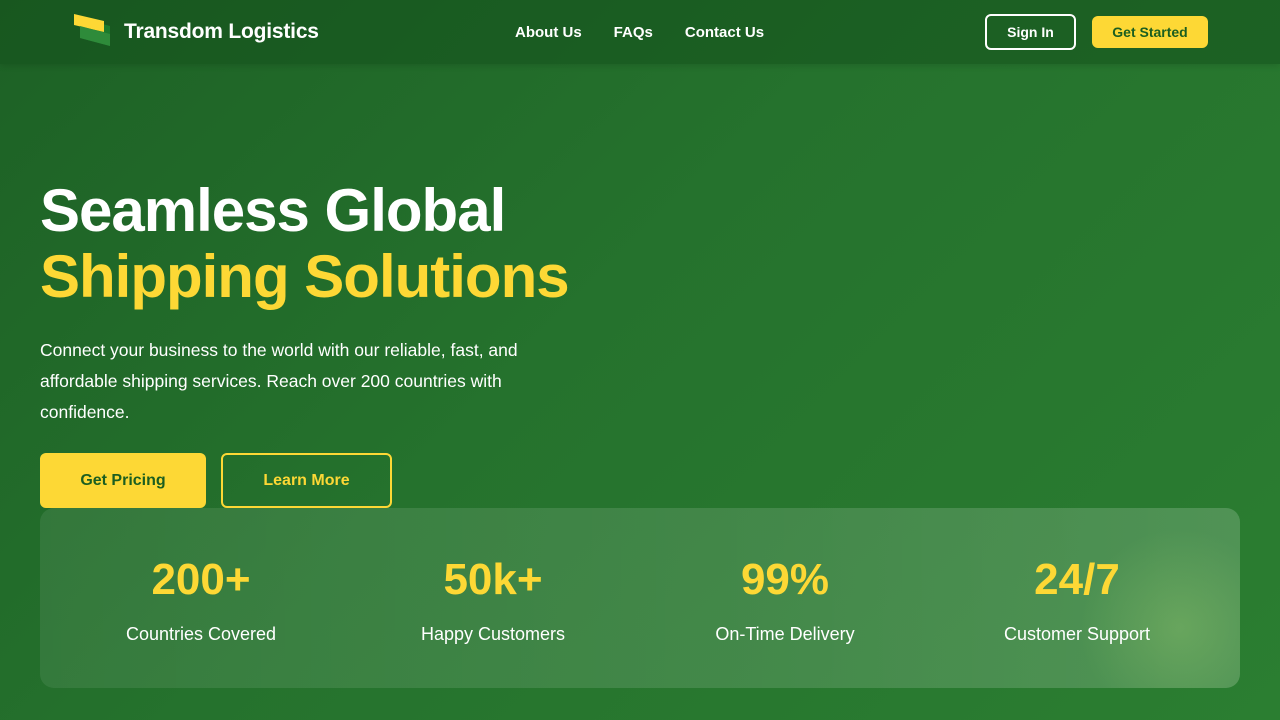 The width and height of the screenshot is (1280, 720). Describe the element at coordinates (493, 634) in the screenshot. I see `stat-label: Happy Customers` at that location.